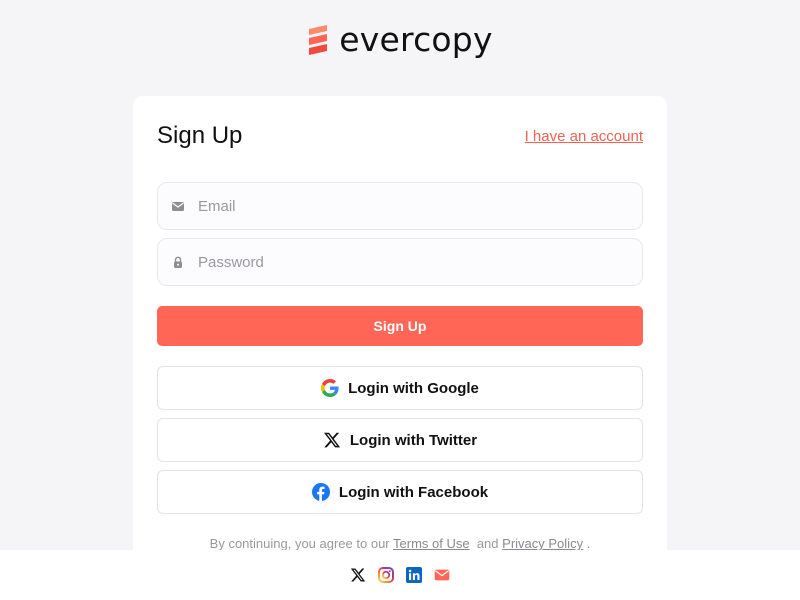  What do you see at coordinates (400, 326) in the screenshot?
I see `sign-up-button: Sign Up` at bounding box center [400, 326].